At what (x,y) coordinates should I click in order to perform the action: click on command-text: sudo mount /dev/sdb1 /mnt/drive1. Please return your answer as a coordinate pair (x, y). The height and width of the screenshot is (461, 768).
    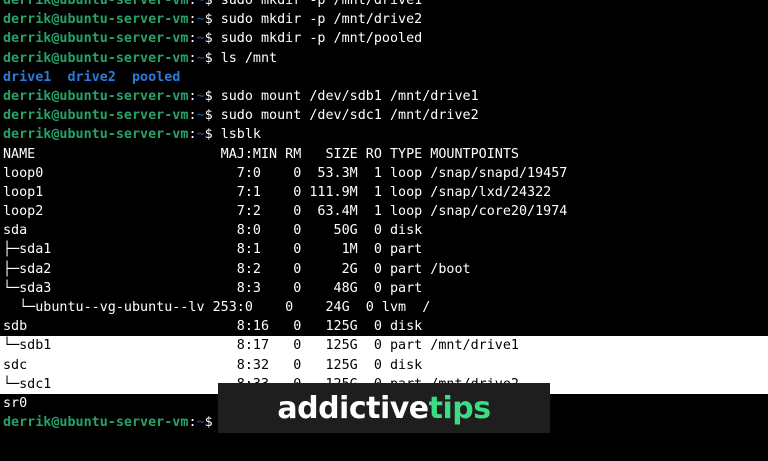
    Looking at the image, I should click on (349, 96).